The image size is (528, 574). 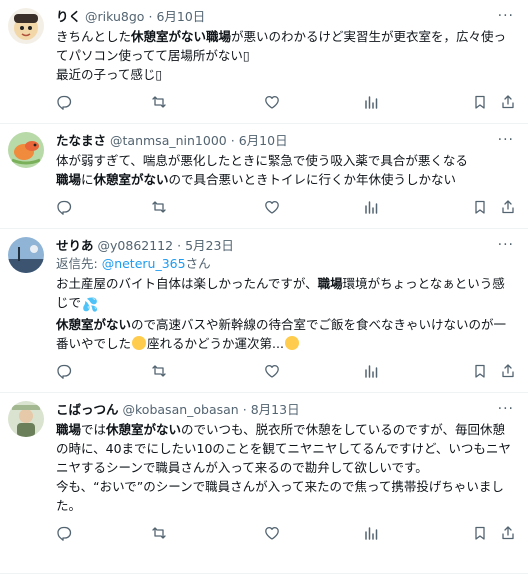 What do you see at coordinates (312, 179) in the screenshot?
I see `text-segment: ので具合悪いときトイレに行くか年休使うしかない` at bounding box center [312, 179].